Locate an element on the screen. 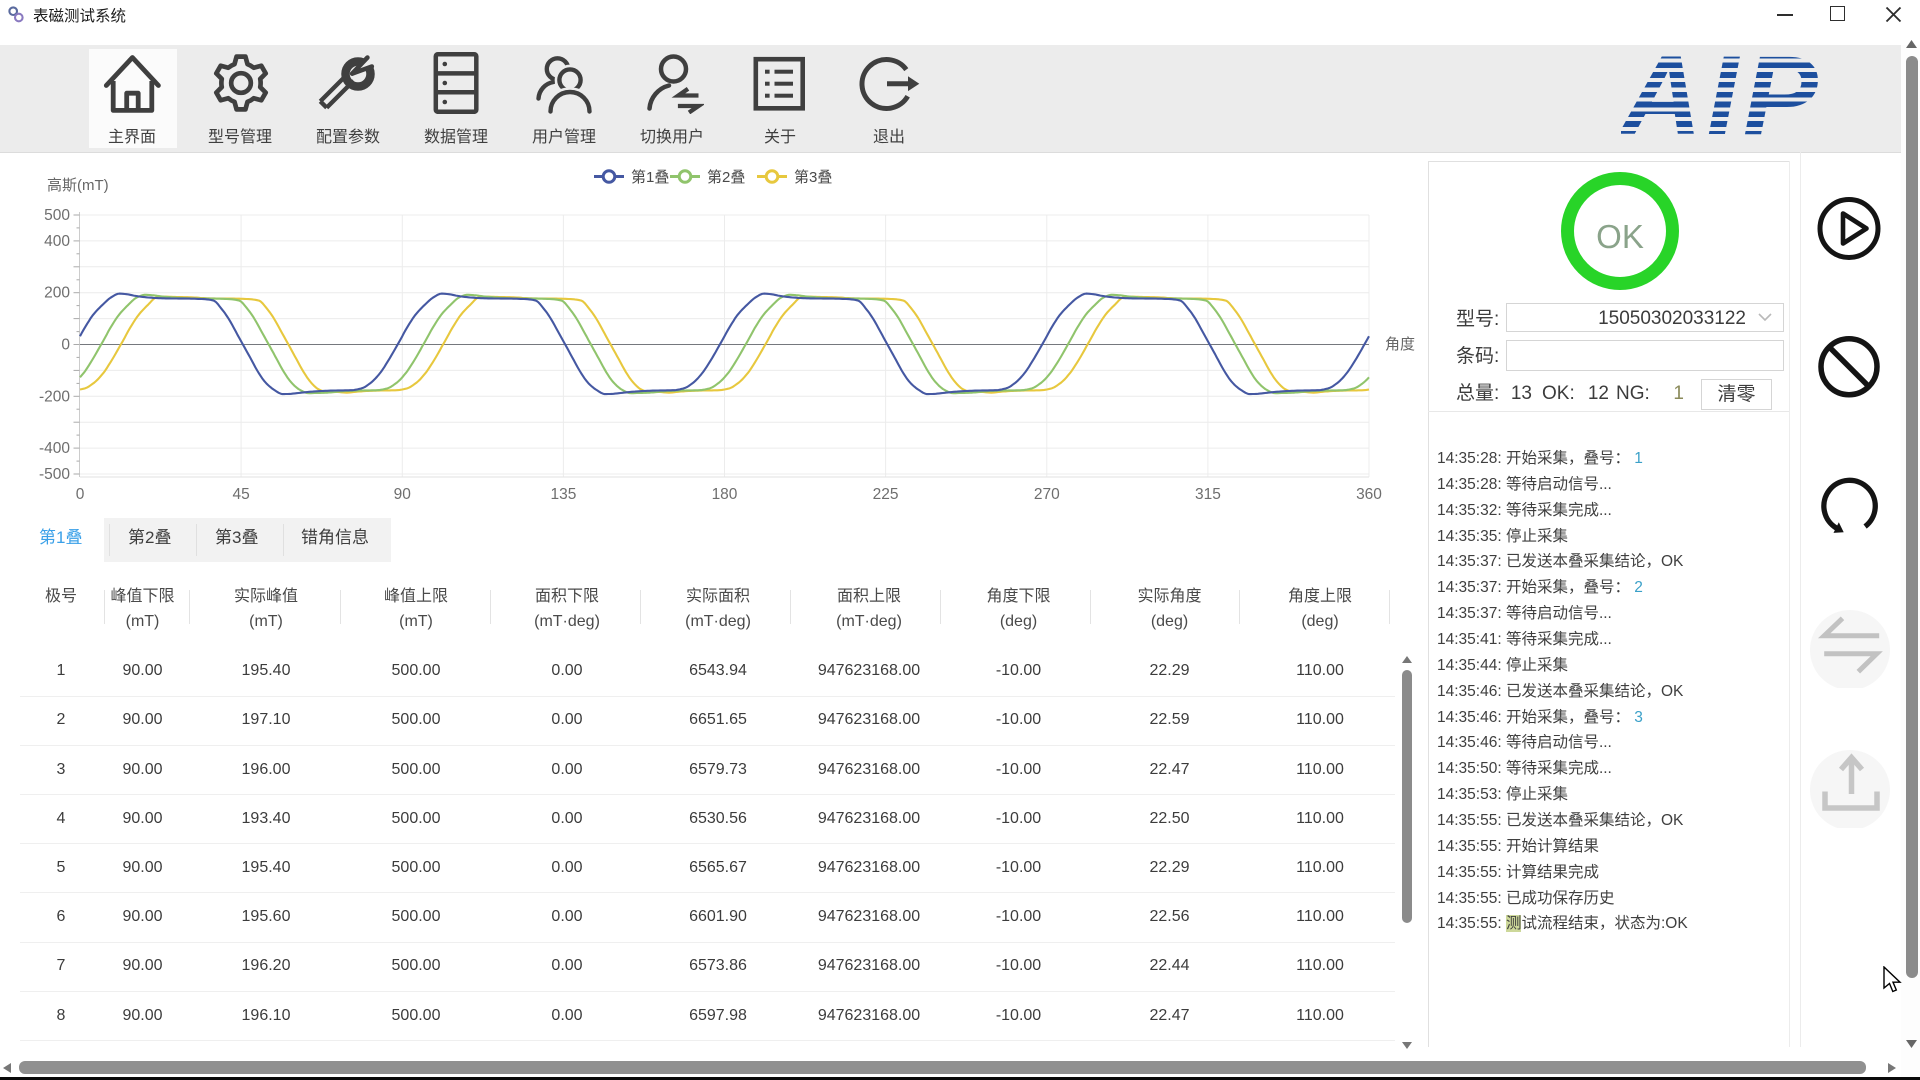  svg-text: -200 is located at coordinates (54, 396).